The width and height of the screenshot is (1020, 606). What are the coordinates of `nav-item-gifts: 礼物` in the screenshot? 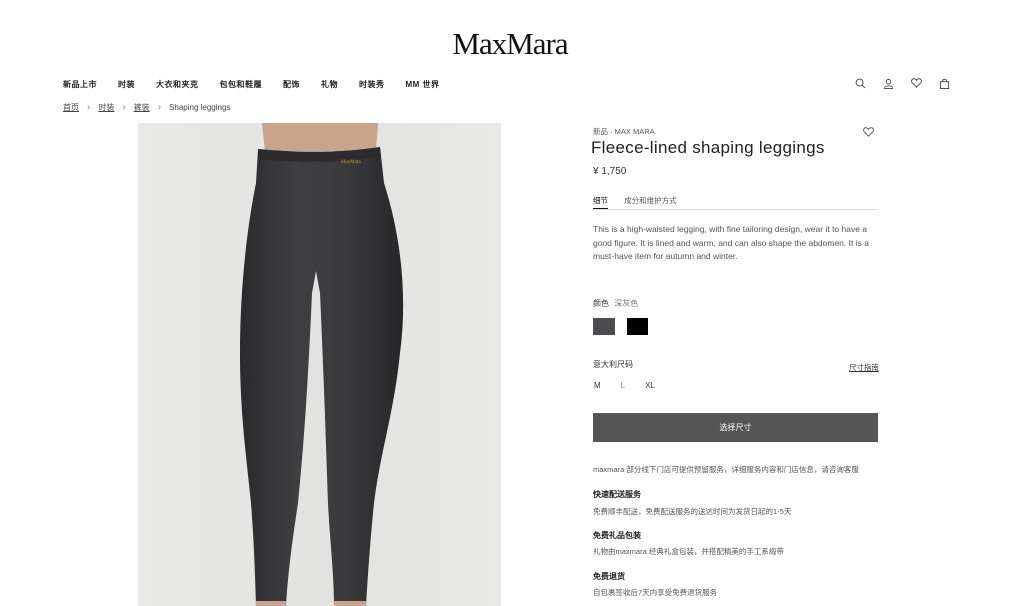 It's located at (329, 84).